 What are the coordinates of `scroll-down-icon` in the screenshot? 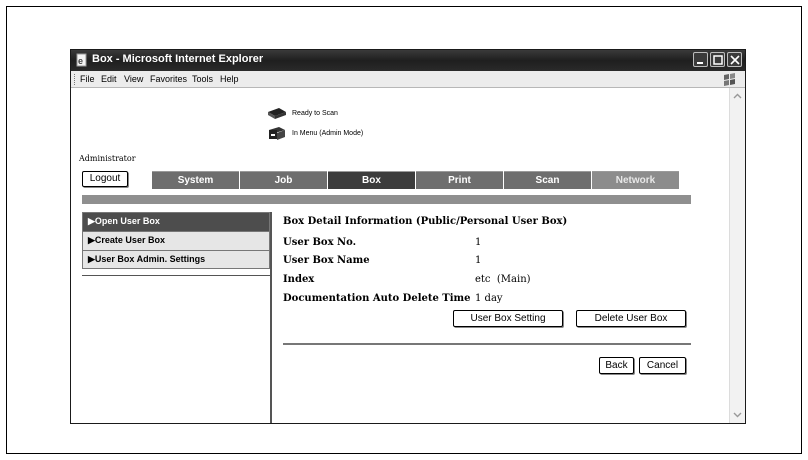 It's located at (737, 414).